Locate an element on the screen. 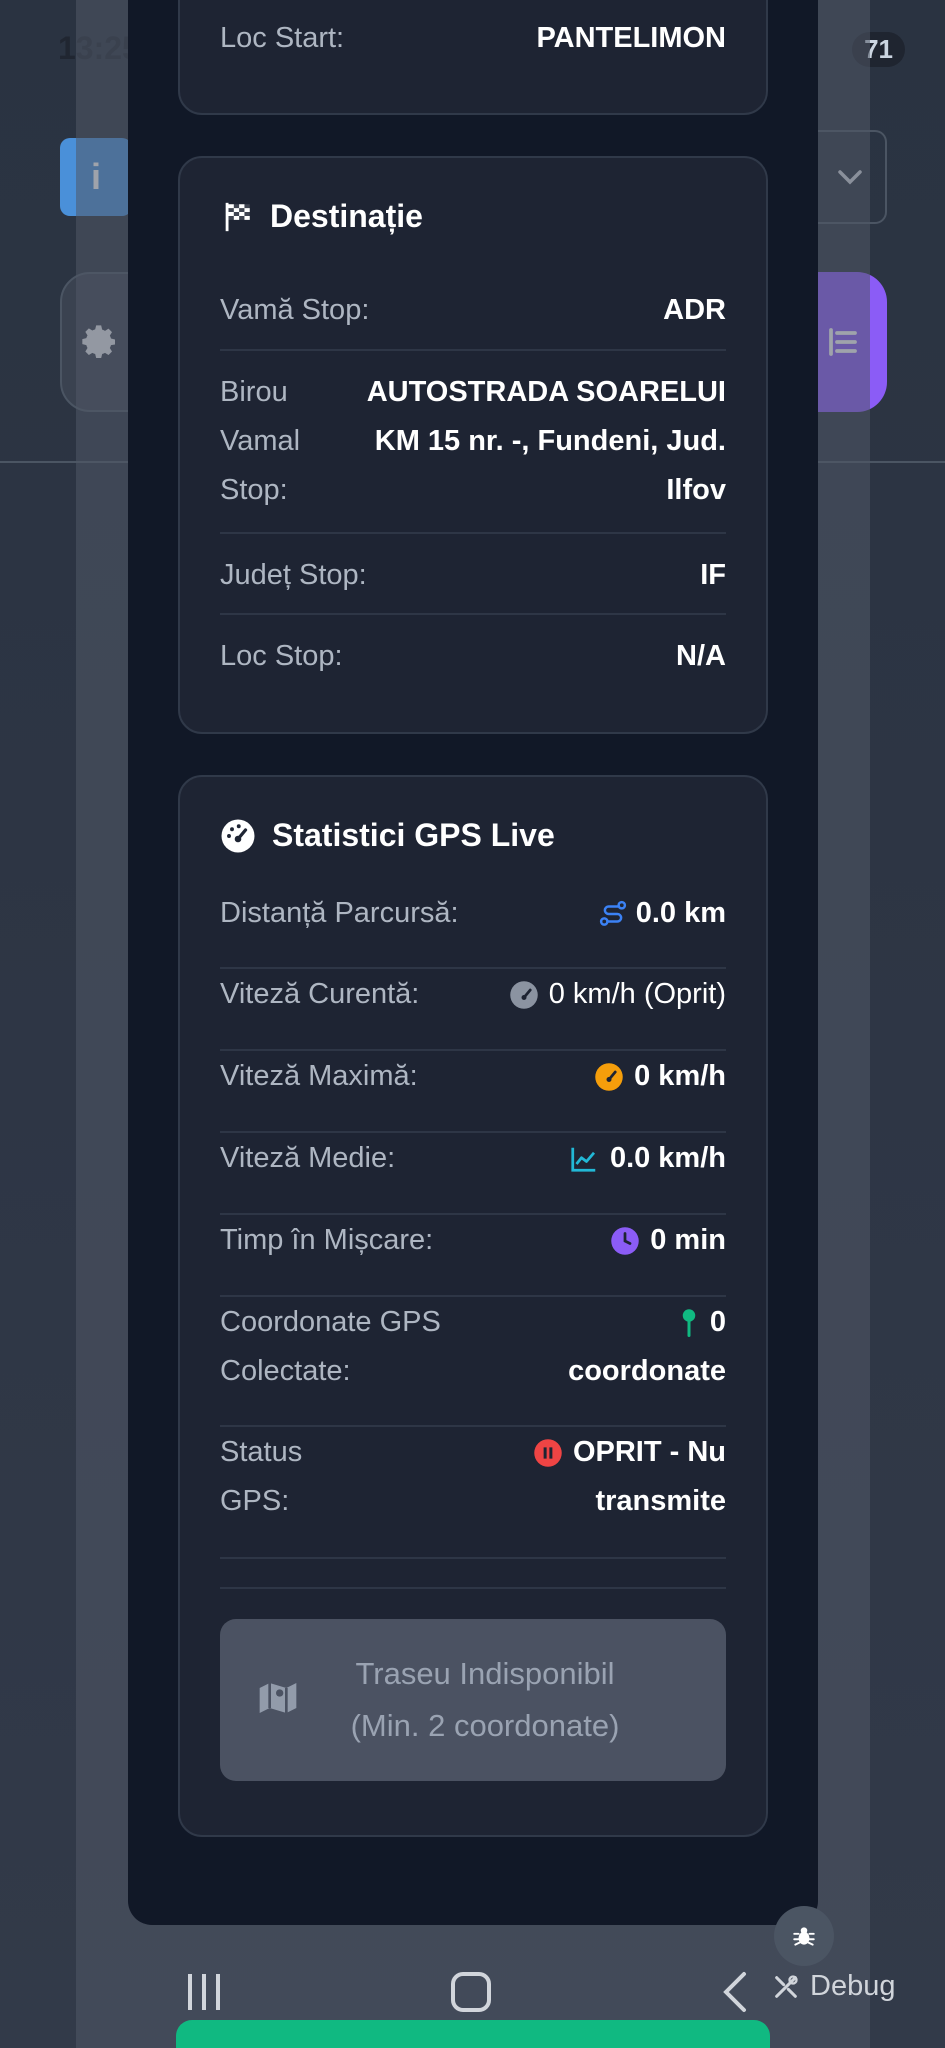  current-speed-value-wrap: 0 km/h (Oprit) is located at coordinates (617, 994).